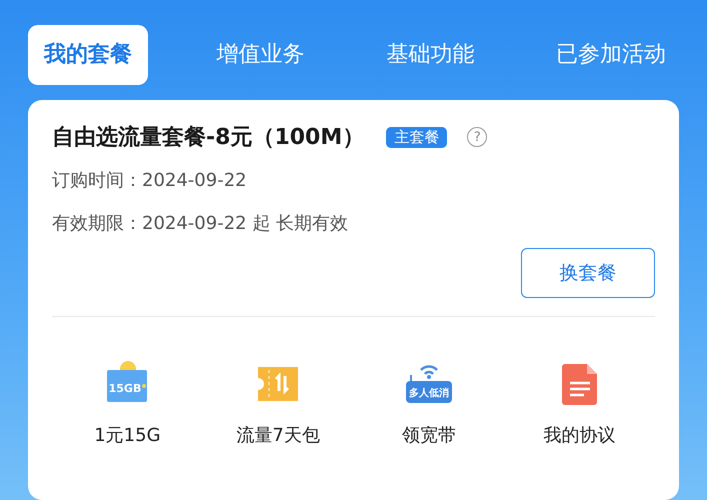 The image size is (707, 500). I want to click on shortcut-label: 1元15G, so click(127, 435).